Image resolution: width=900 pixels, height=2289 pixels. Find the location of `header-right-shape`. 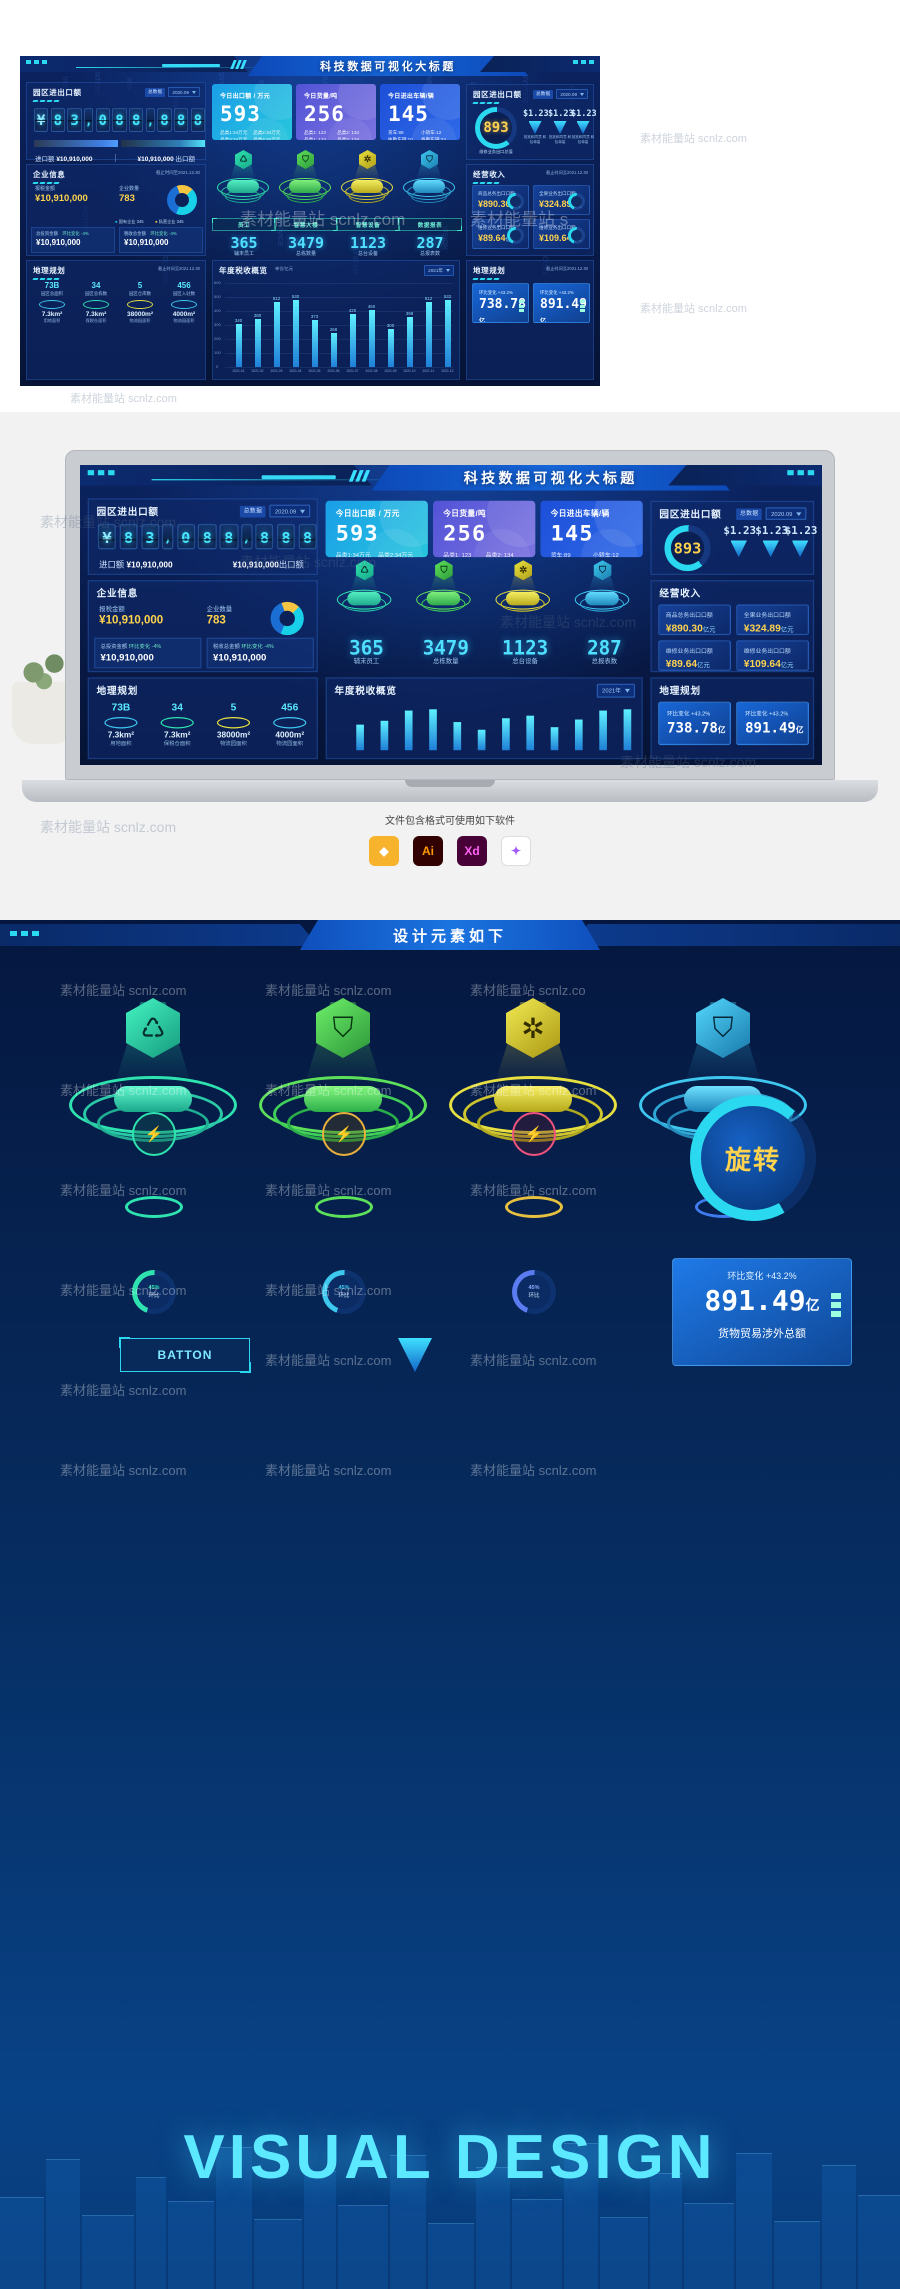

header-right-shape is located at coordinates (735, 935).